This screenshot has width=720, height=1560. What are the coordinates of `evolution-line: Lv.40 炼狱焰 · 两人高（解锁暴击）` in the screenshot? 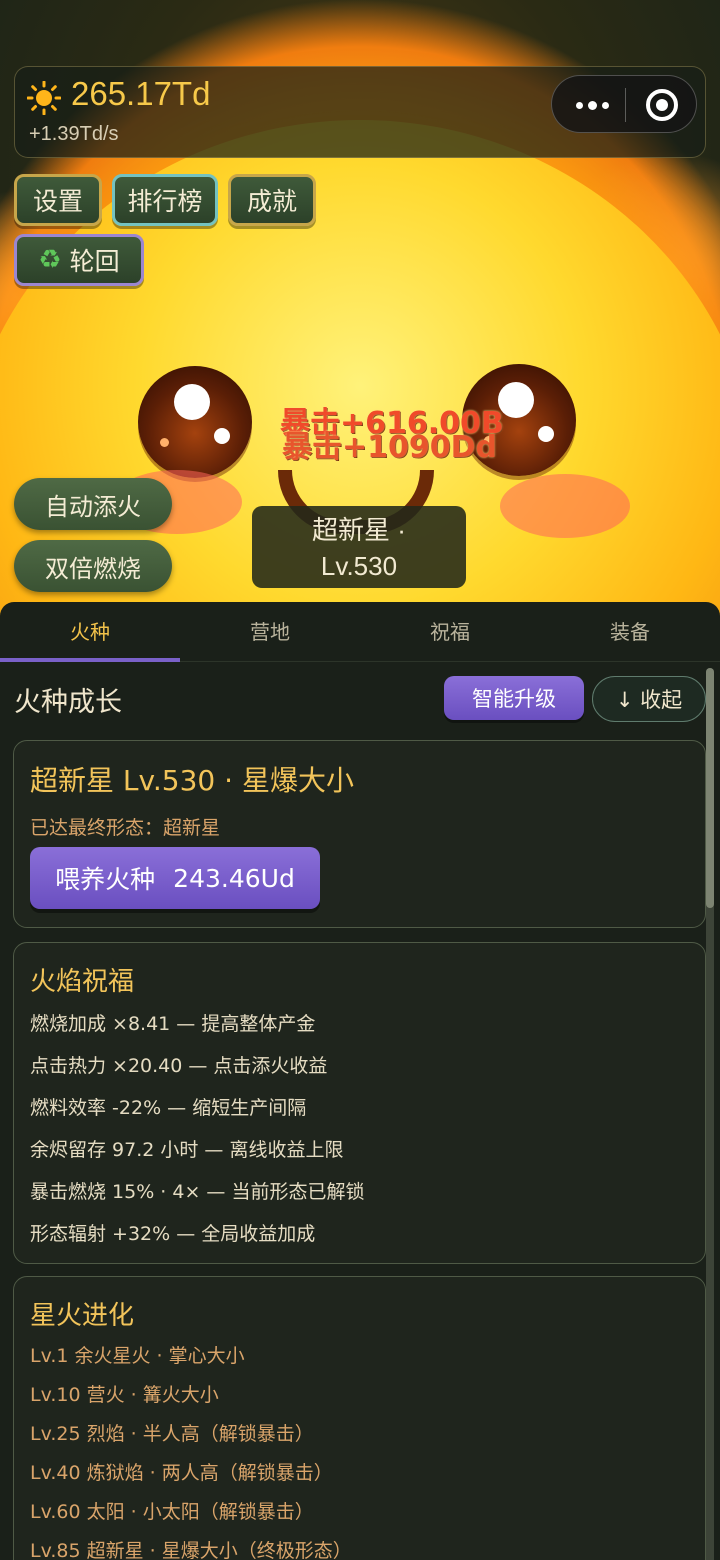 It's located at (181, 1473).